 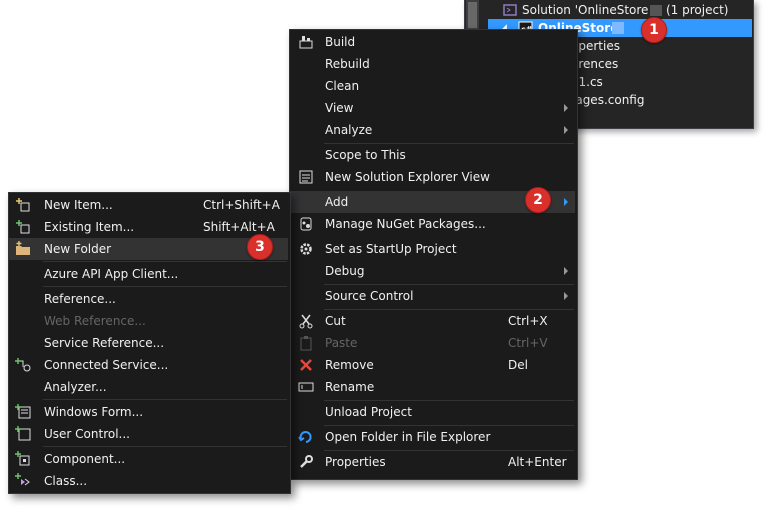 What do you see at coordinates (654, 30) in the screenshot?
I see `step-badge-1: 1` at bounding box center [654, 30].